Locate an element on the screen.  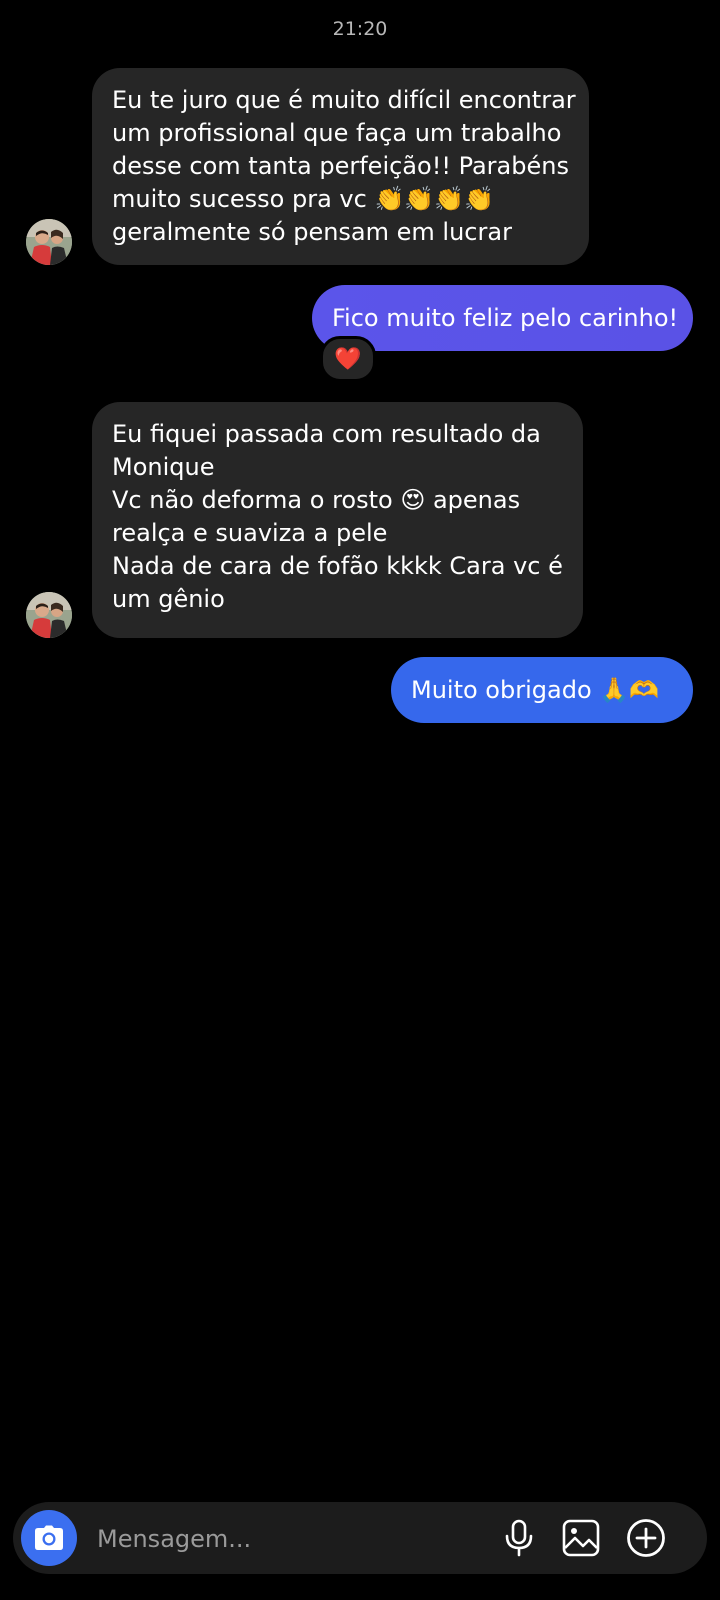
heart-icon: ❤️ is located at coordinates (348, 358).